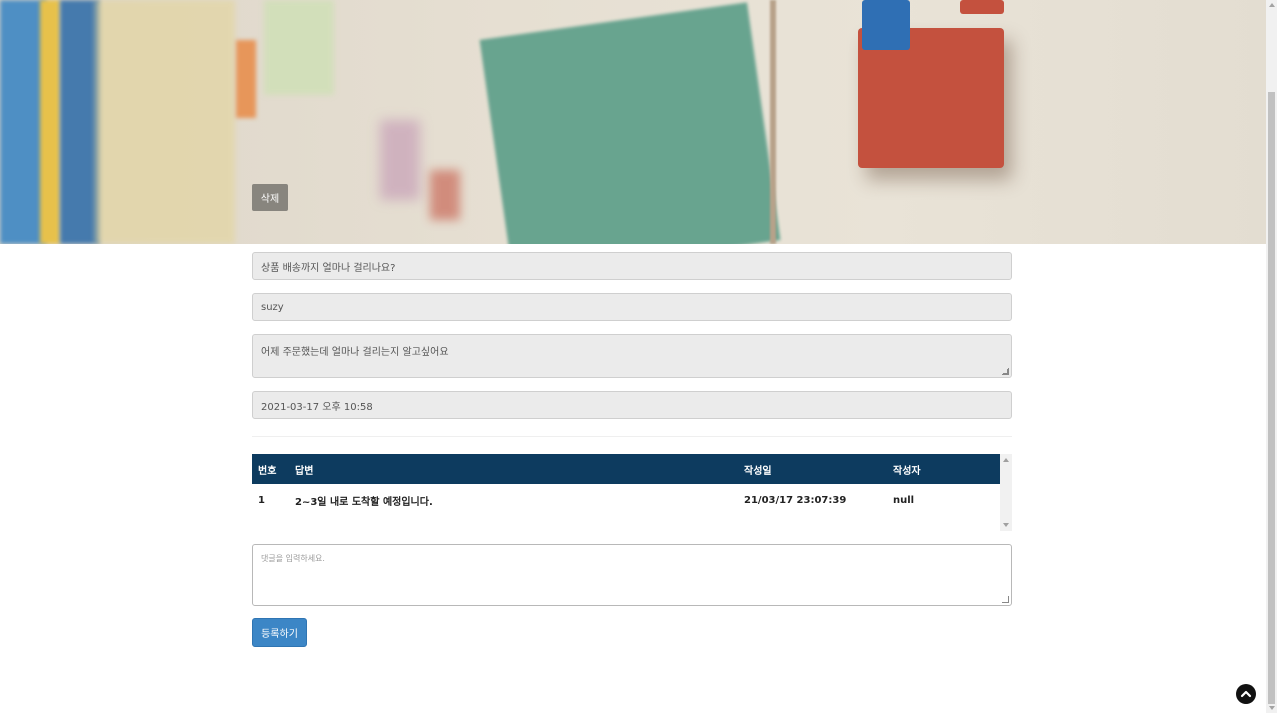 This screenshot has height=713, width=1277. I want to click on scroll-top-button, so click(1246, 694).